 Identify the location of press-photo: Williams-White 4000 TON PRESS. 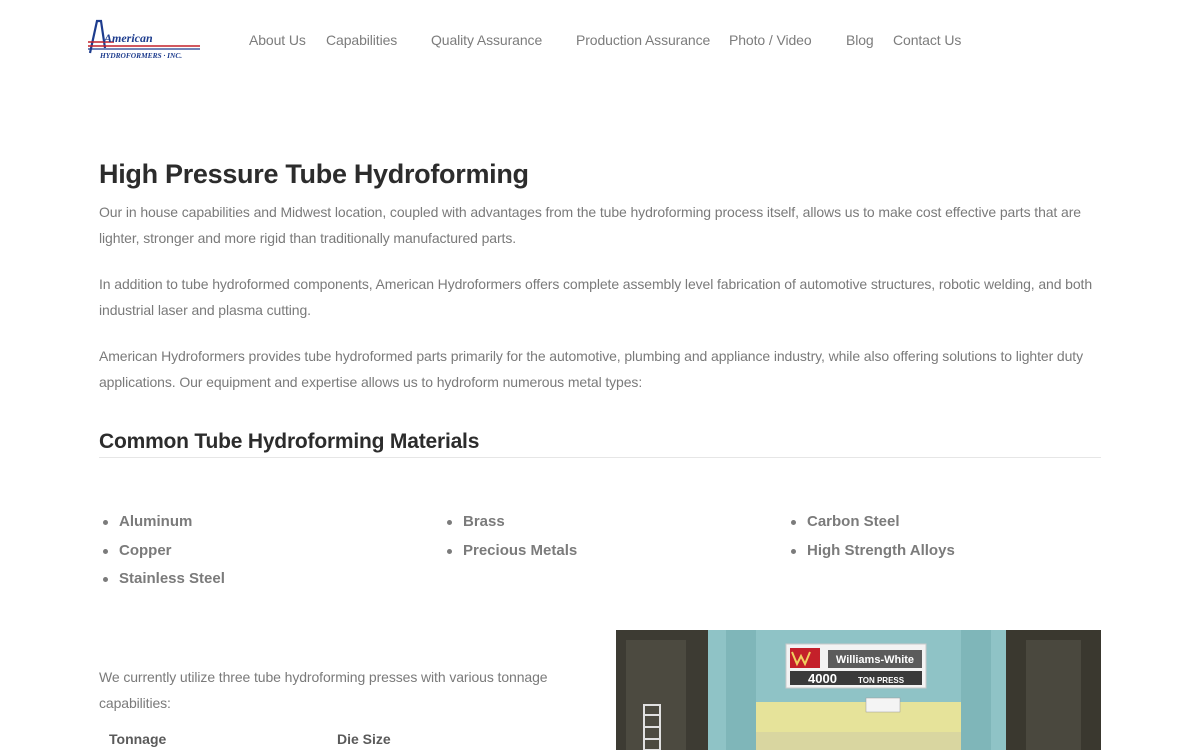
(858, 690).